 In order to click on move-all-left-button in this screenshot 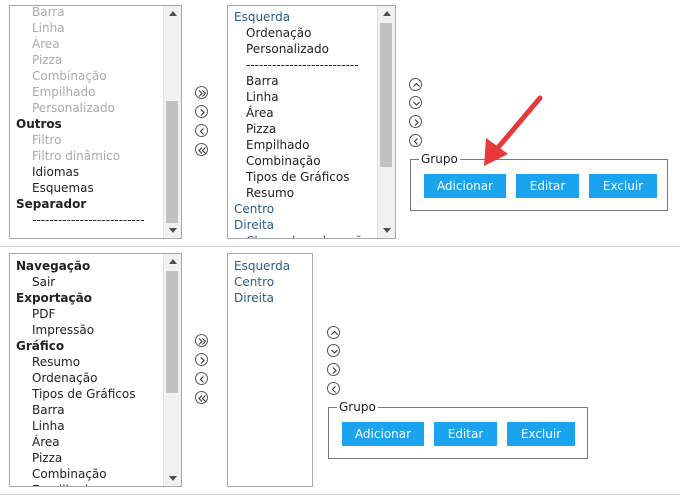, I will do `click(201, 149)`.